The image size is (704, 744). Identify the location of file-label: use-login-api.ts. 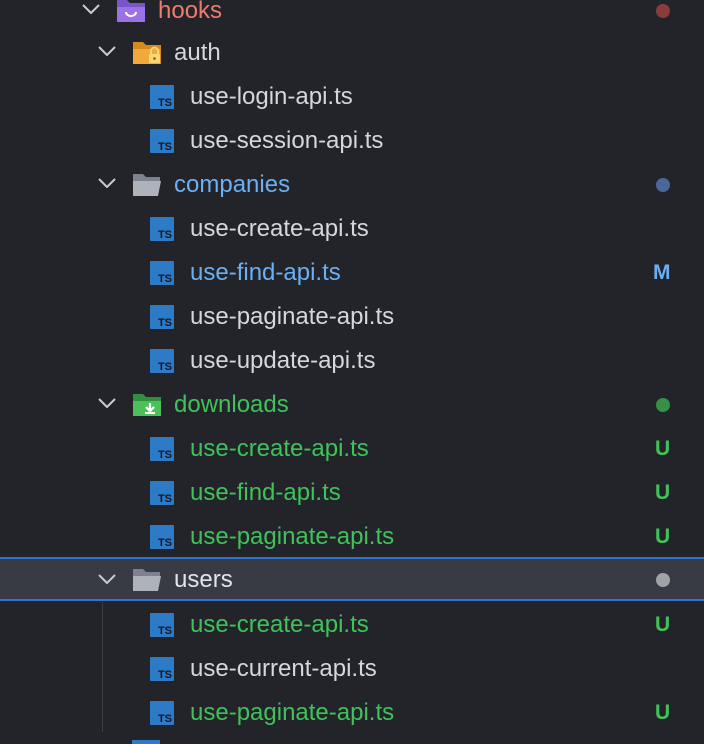
(271, 96).